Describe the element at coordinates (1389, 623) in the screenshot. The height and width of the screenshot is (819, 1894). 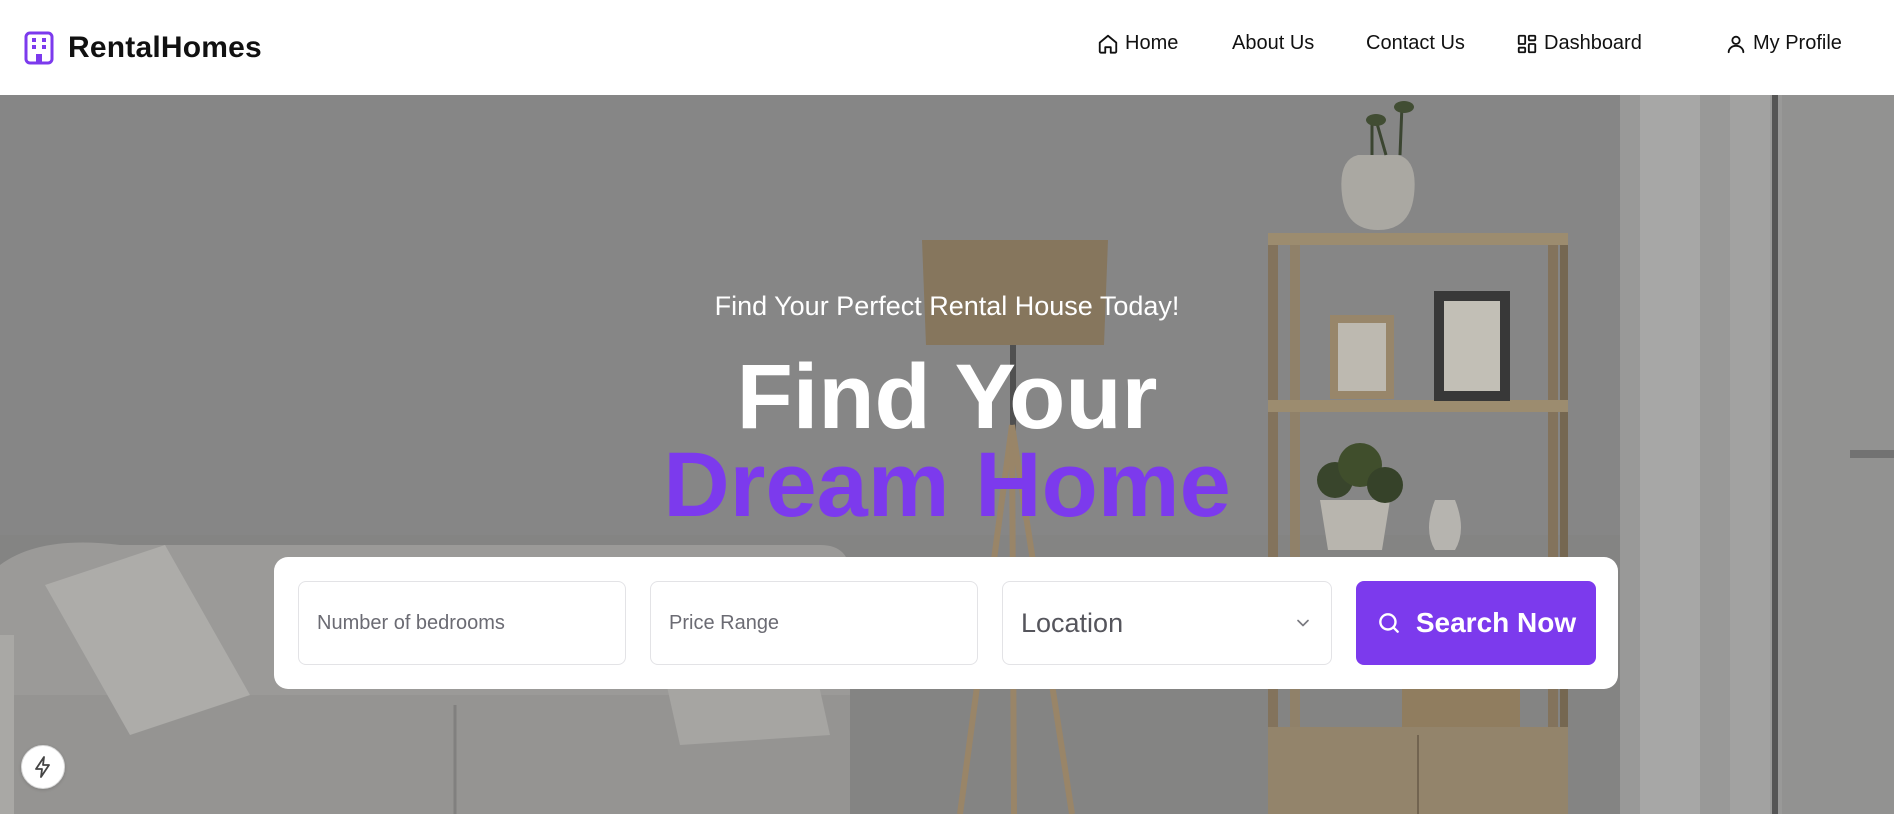
I see `search-icon` at that location.